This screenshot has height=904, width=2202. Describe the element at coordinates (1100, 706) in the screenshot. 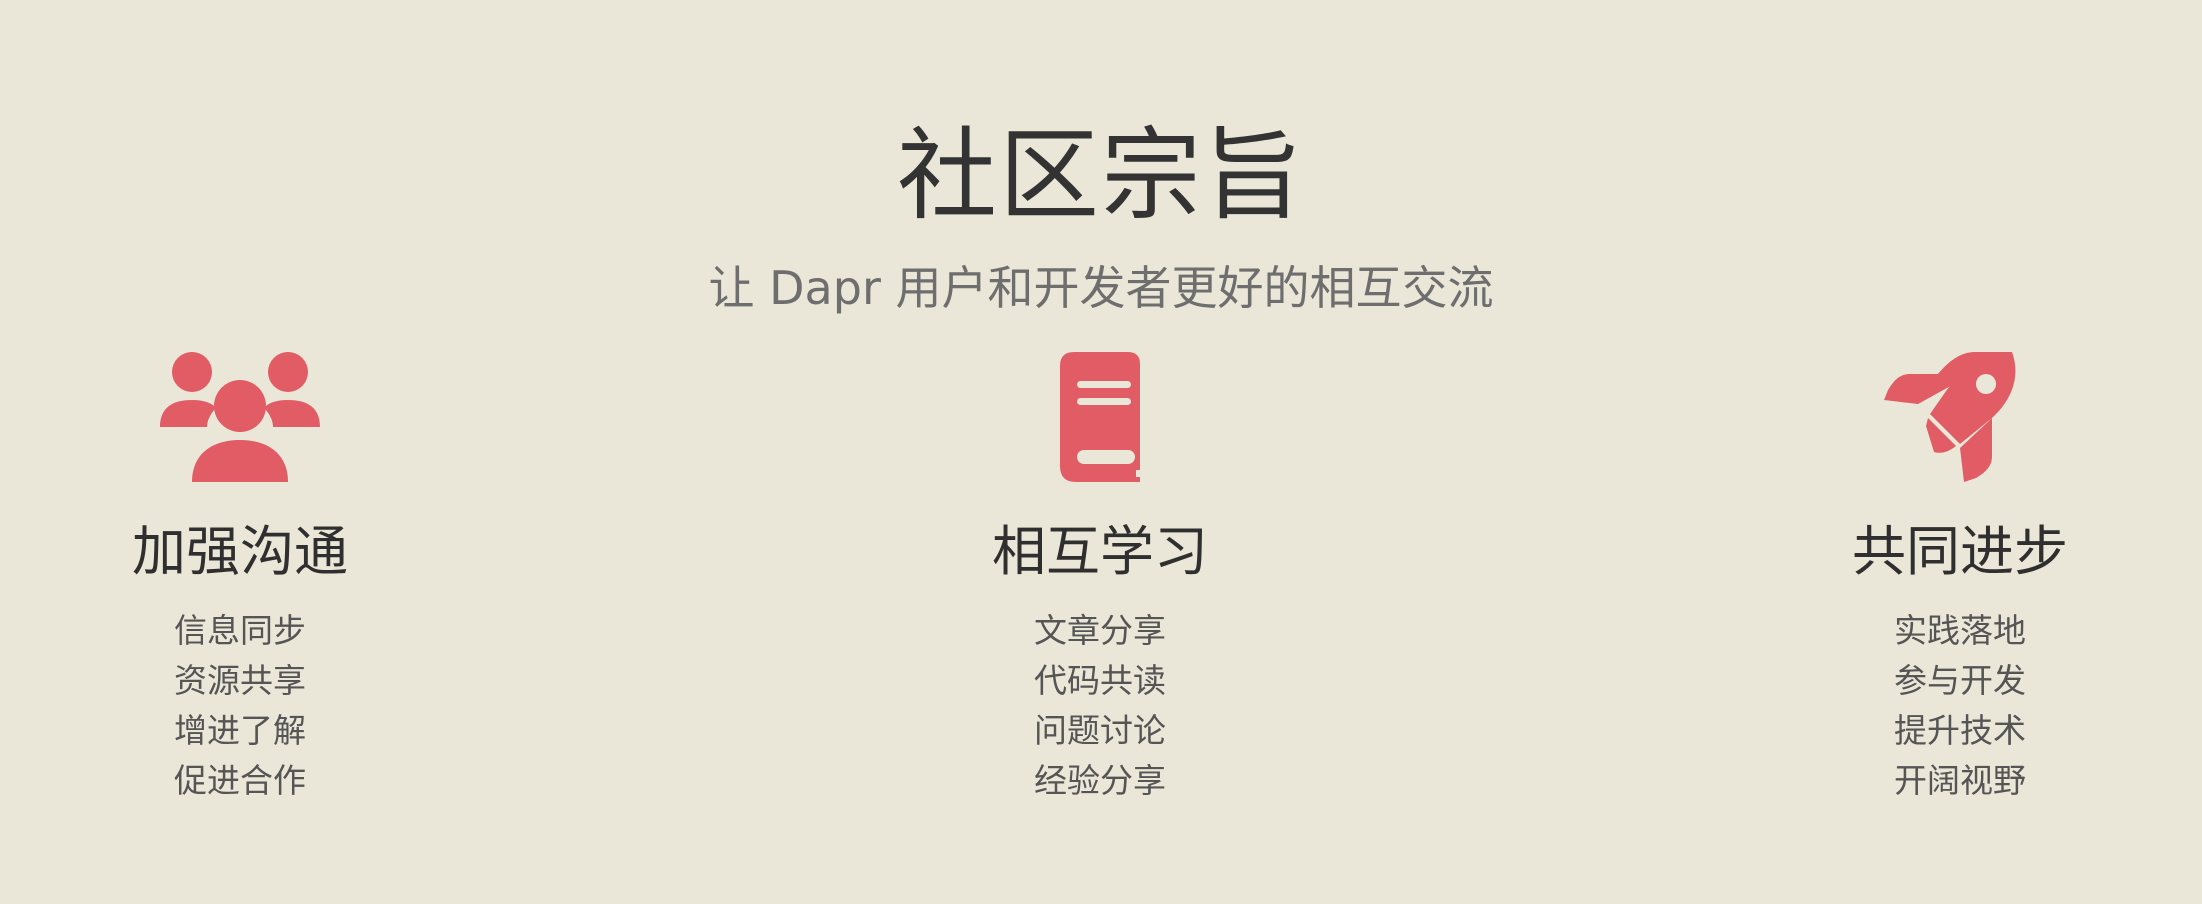

I see `column-item-list: 文章分享 代码共读 问题讨论 经验分享` at that location.